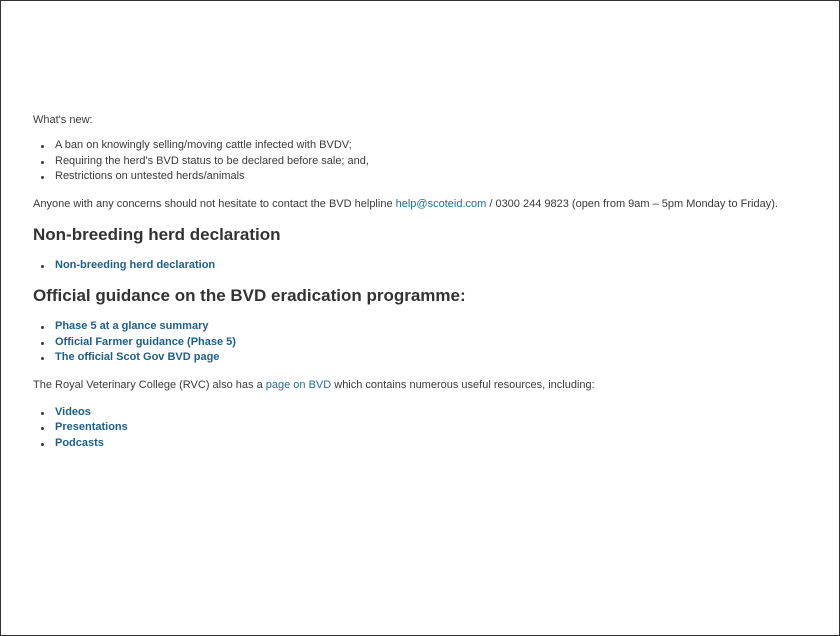 This screenshot has height=636, width=840. Describe the element at coordinates (145, 342) in the screenshot. I see `farmer-guidance-link: Official Farmer guidance (Phase 5)` at that location.